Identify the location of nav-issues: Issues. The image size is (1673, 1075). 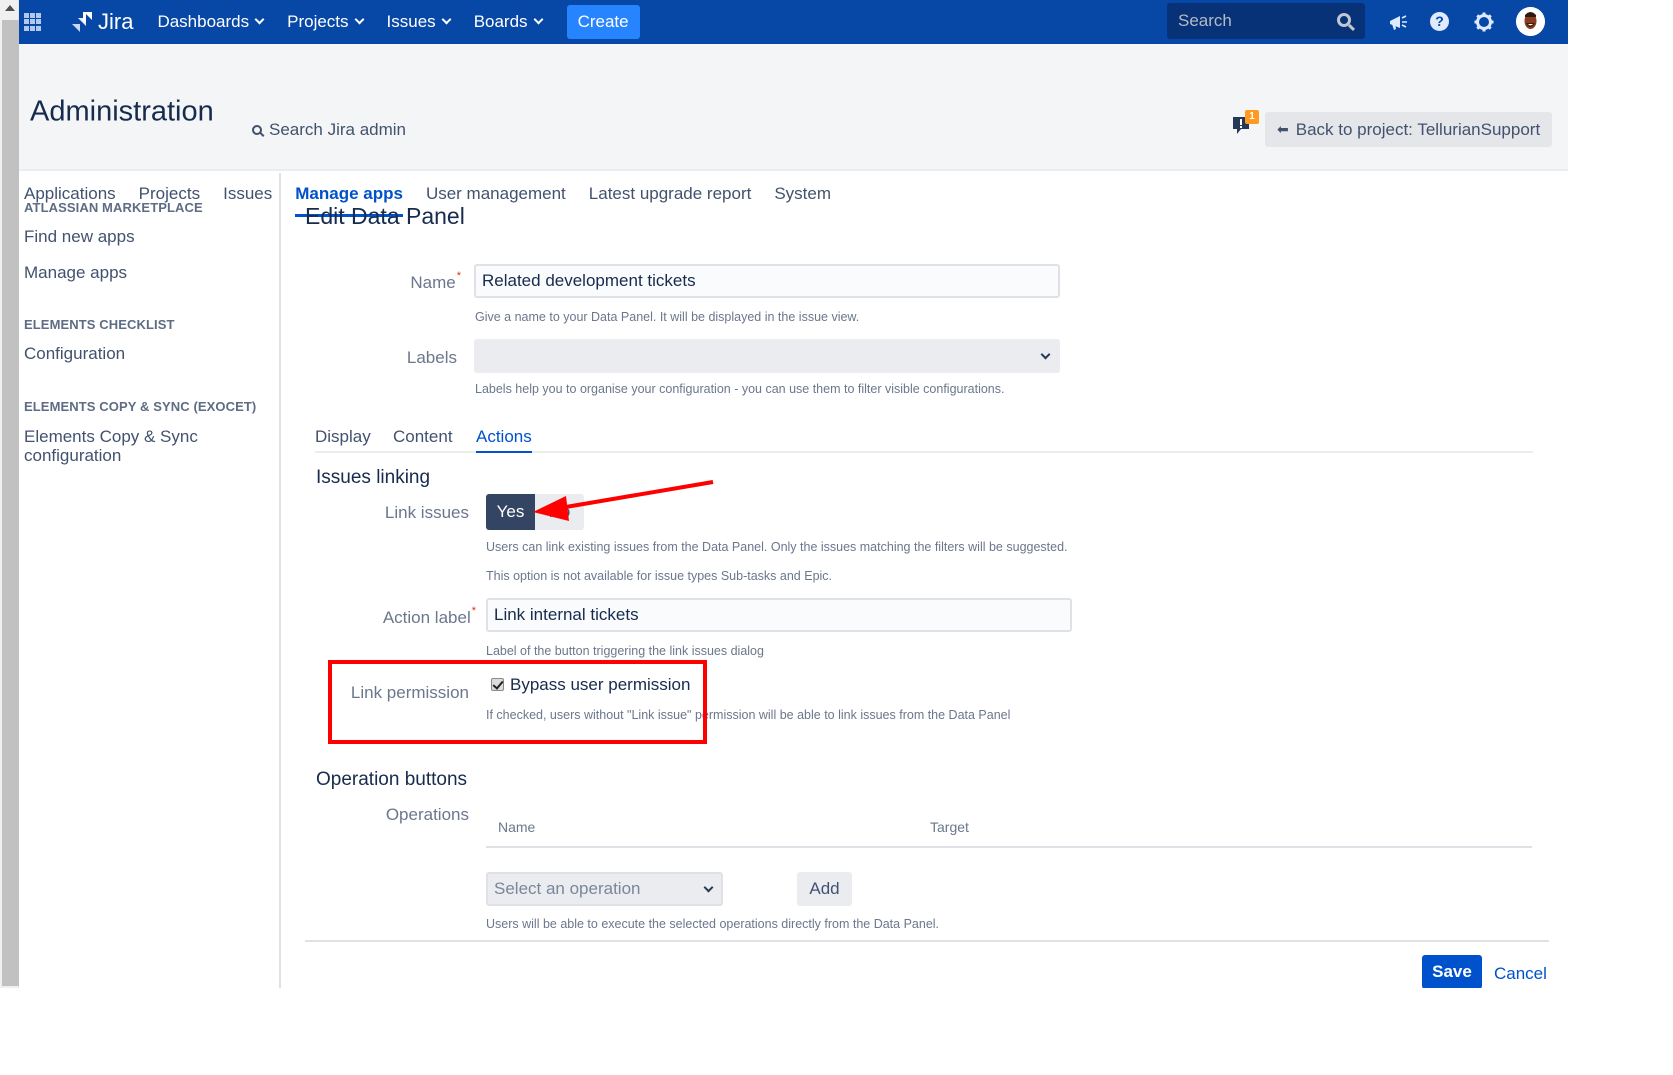
(419, 22).